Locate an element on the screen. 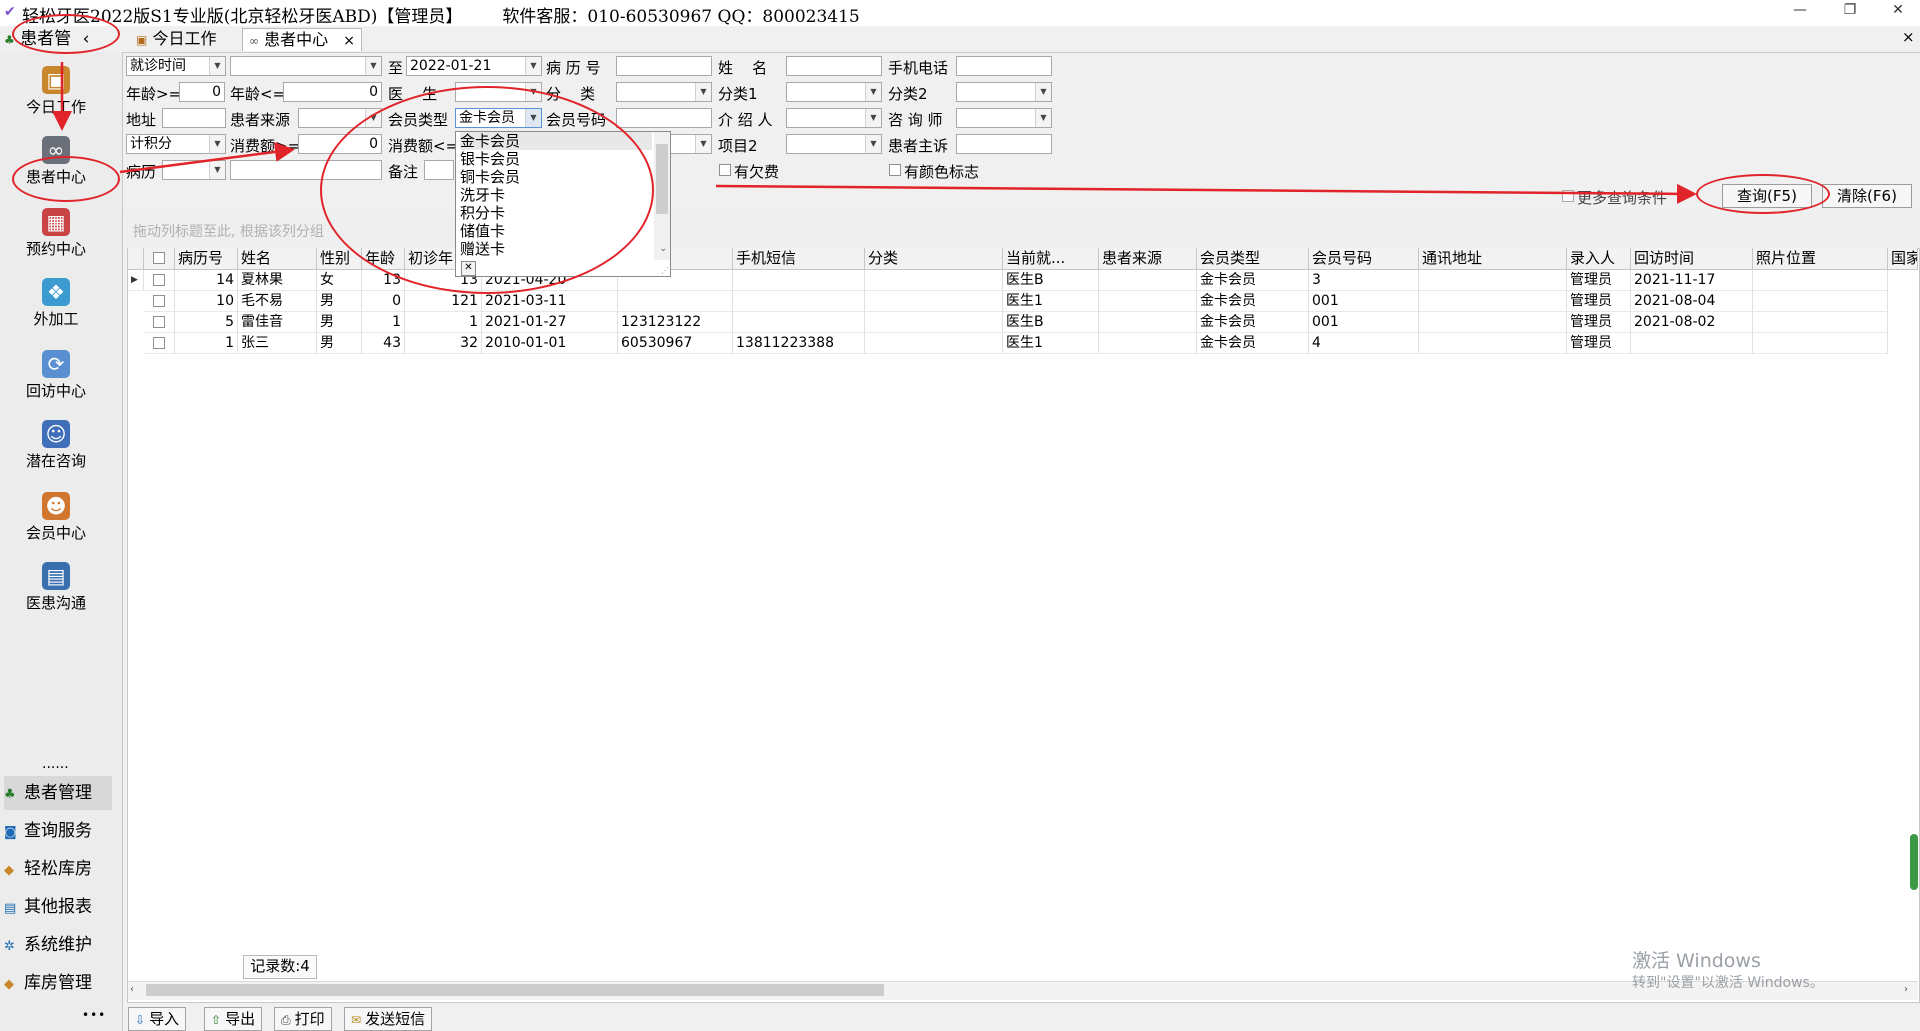  annotation-arrow-to-spend is located at coordinates (207, 158).